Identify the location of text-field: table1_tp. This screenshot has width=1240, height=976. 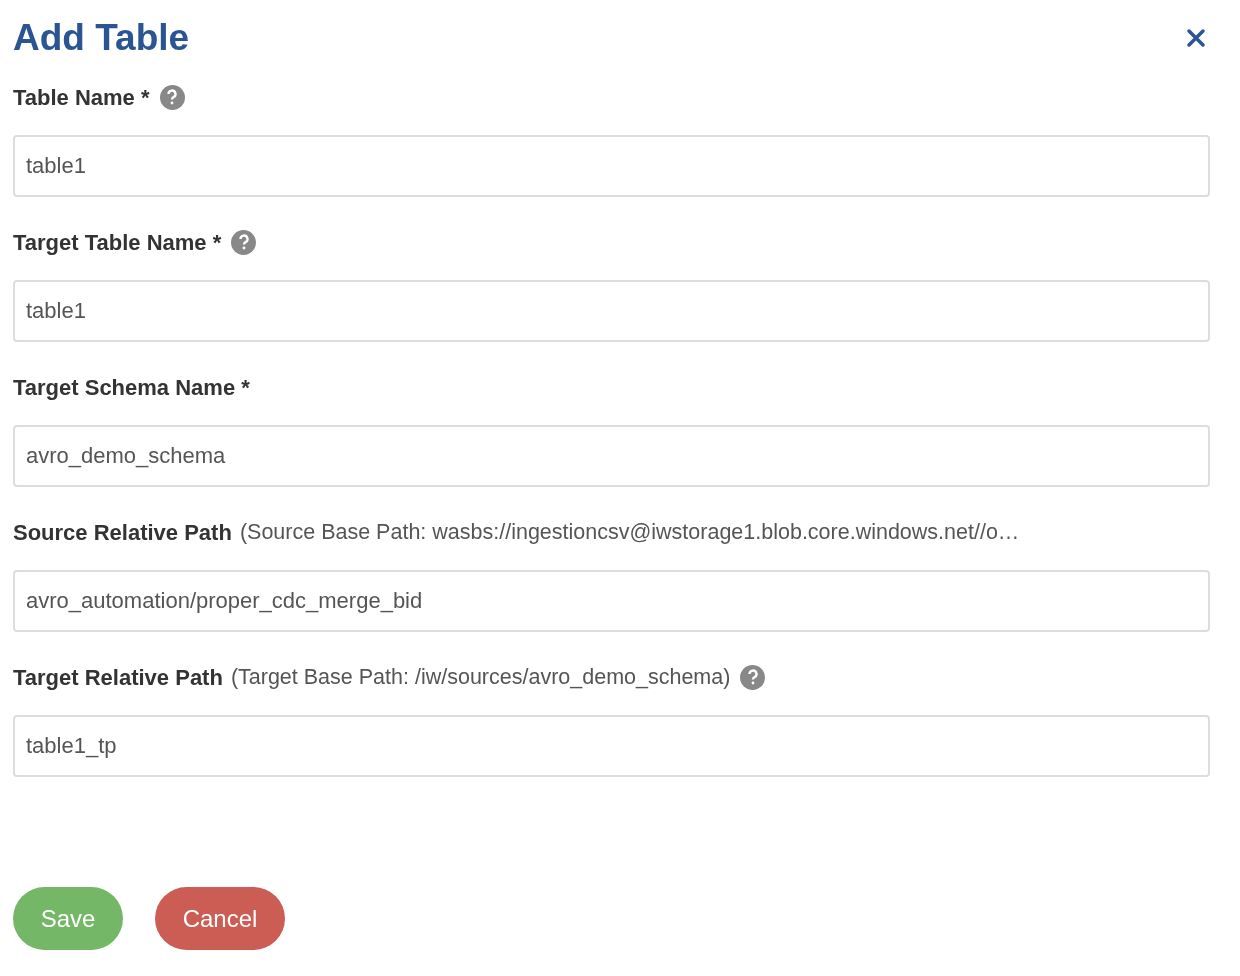
(611, 746).